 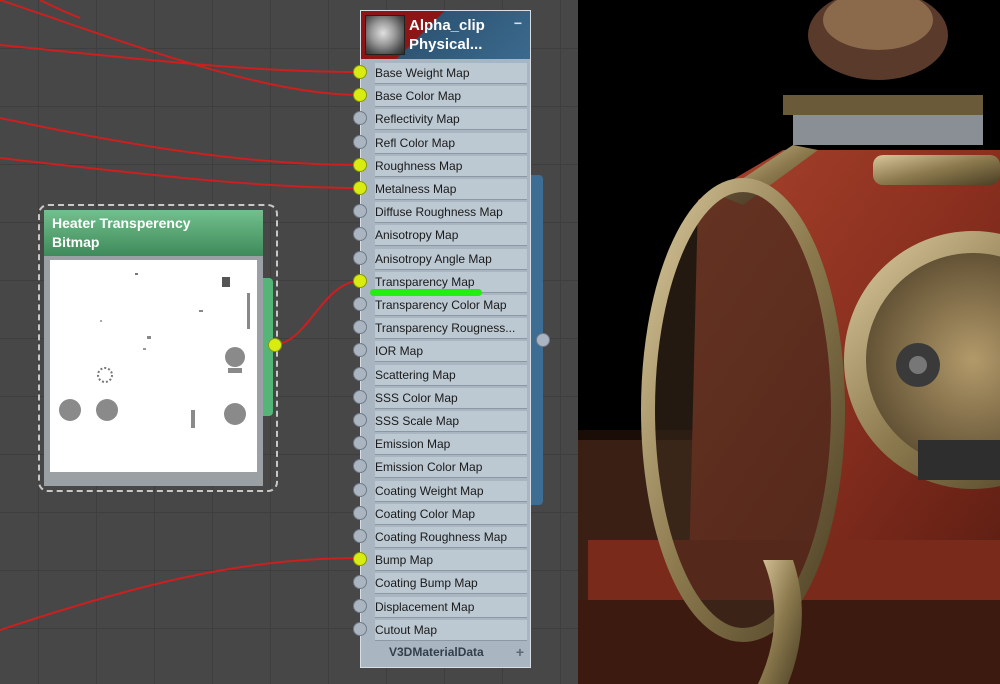 What do you see at coordinates (451, 259) in the screenshot?
I see `slot-label: Anisotropy Angle Map` at bounding box center [451, 259].